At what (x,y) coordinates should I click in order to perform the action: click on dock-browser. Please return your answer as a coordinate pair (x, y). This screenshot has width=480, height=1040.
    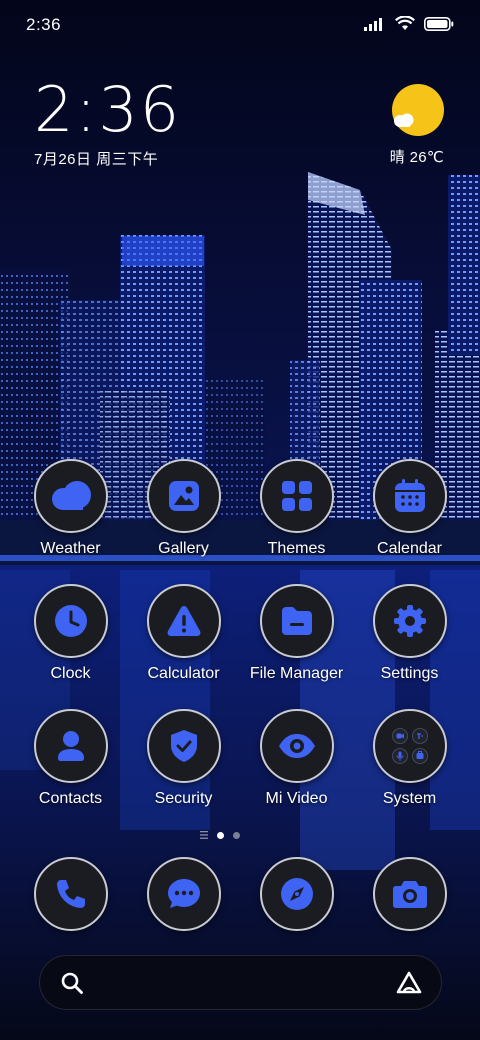
    Looking at the image, I should click on (296, 894).